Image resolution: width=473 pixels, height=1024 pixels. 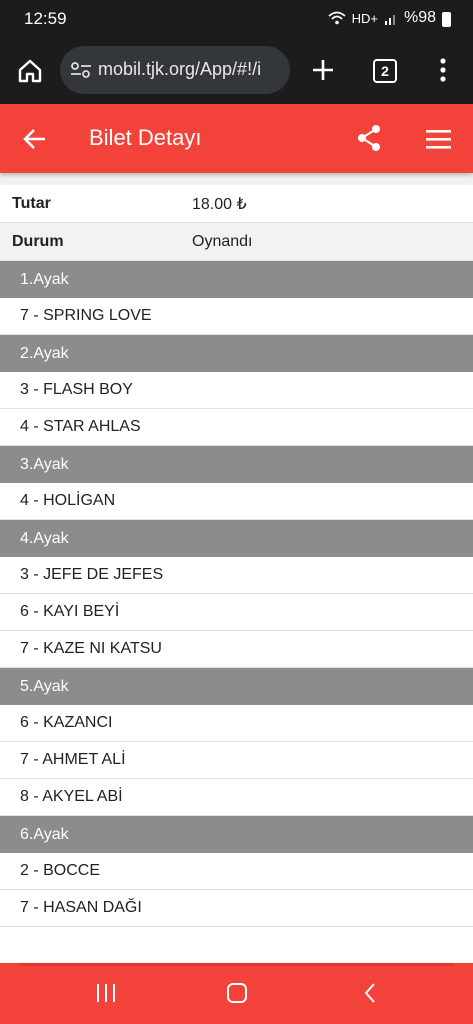 I want to click on horse-item: 3 - FLASH BOY, so click(x=236, y=390).